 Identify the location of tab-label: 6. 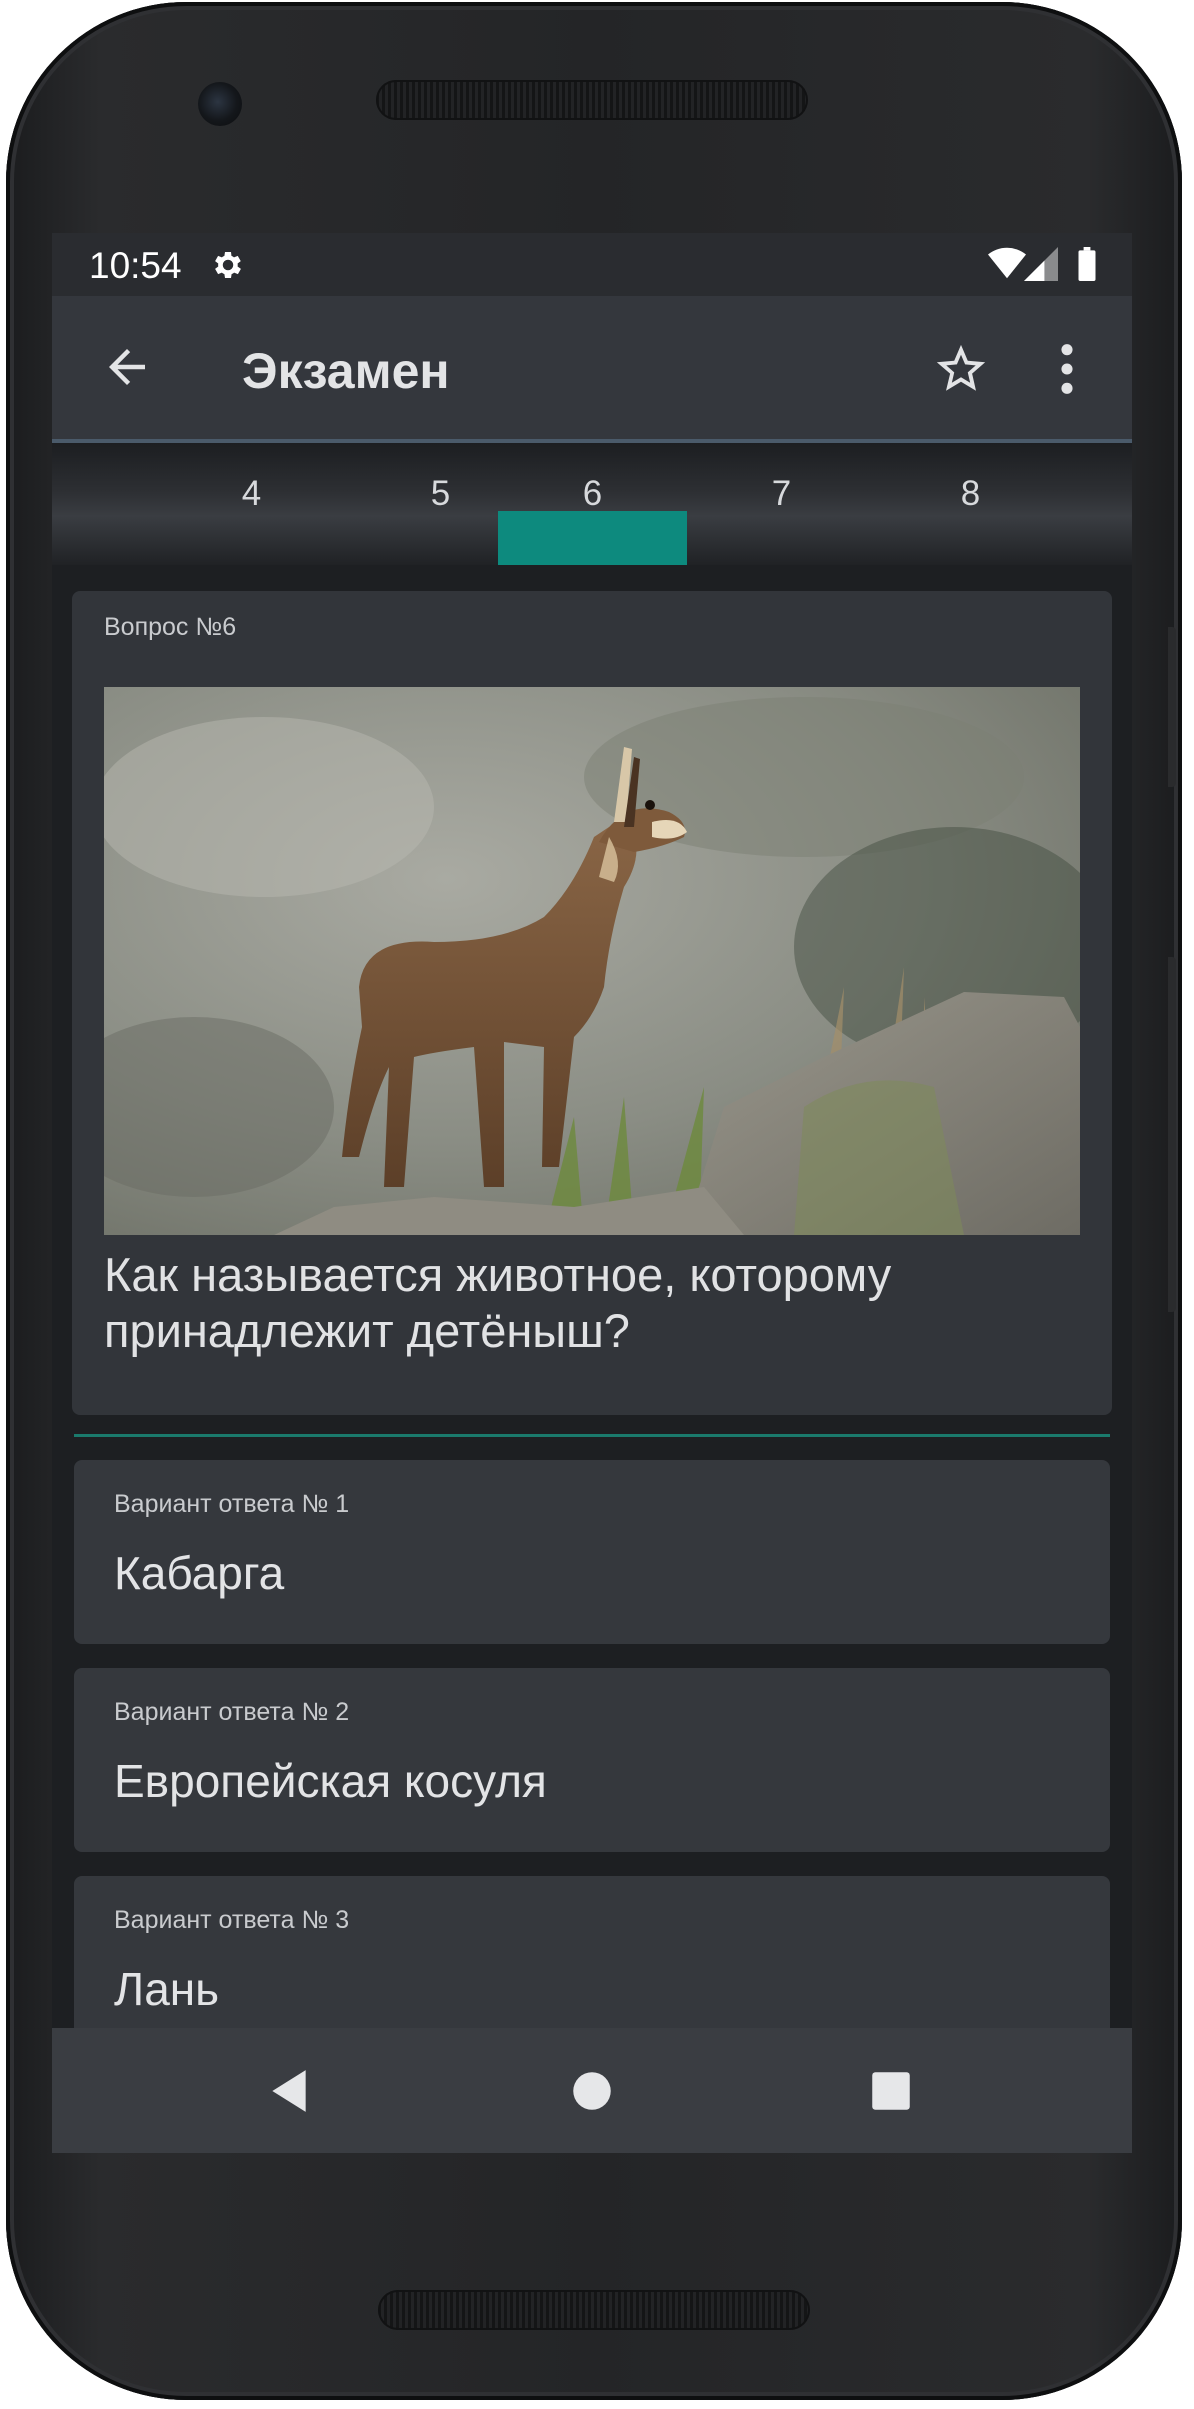
(592, 493).